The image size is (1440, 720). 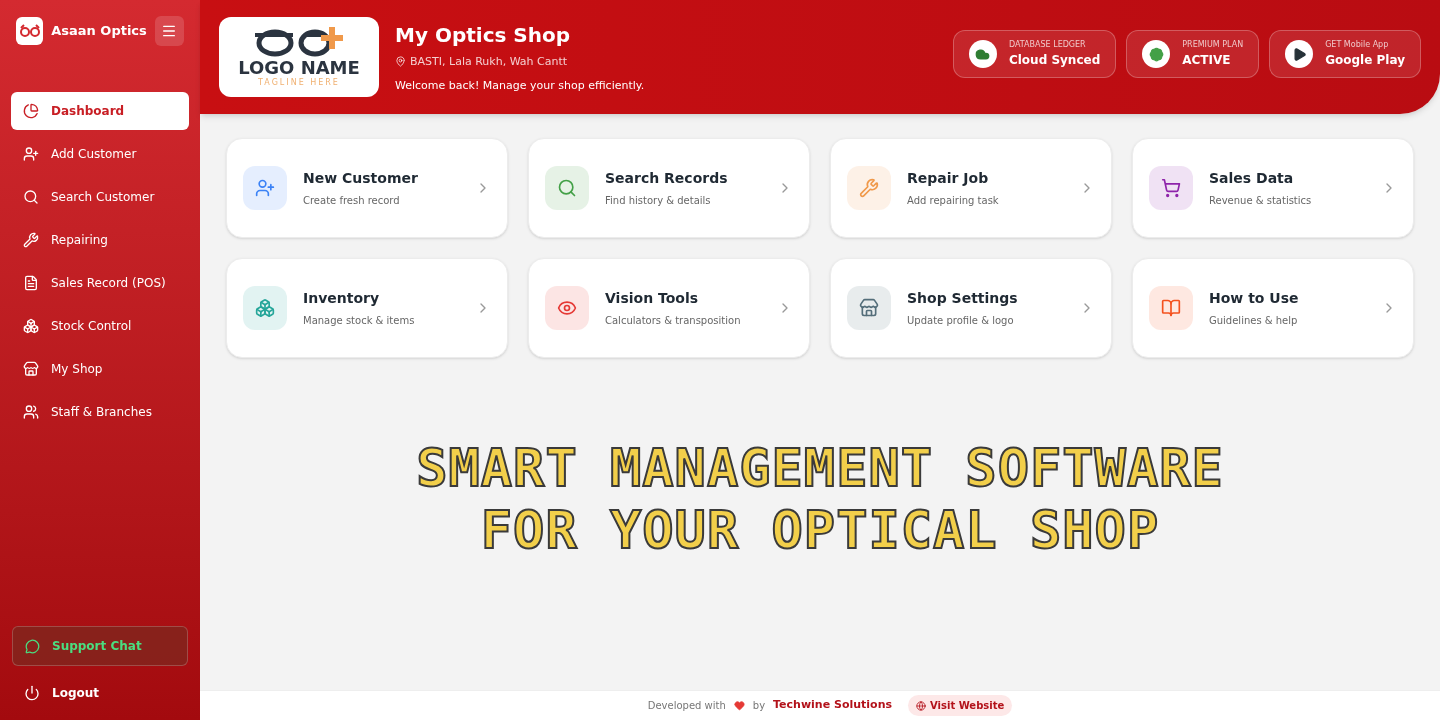 I want to click on location-pin-icon, so click(x=400, y=62).